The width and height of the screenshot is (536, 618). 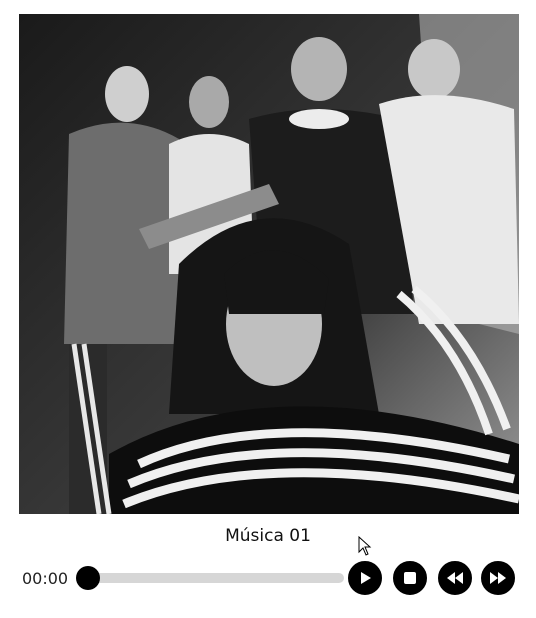 I want to click on previous-button, so click(x=455, y=578).